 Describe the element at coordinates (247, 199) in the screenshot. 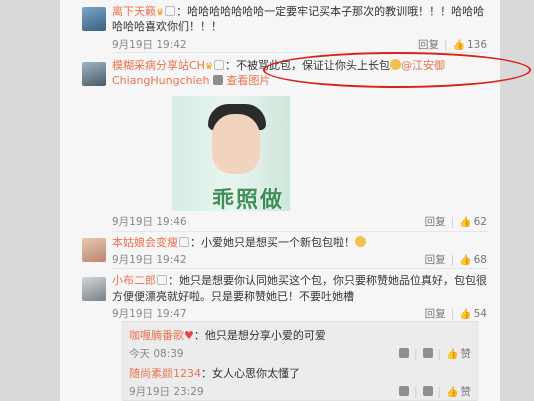

I see `photo-caption: 乖照做` at that location.